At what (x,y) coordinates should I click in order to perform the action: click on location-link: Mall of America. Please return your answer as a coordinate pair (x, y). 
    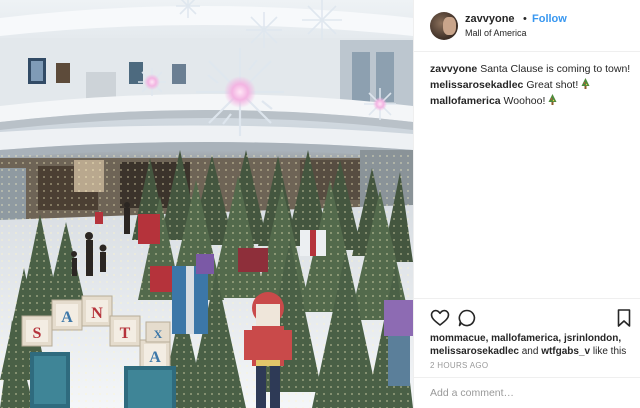
    Looking at the image, I should click on (496, 33).